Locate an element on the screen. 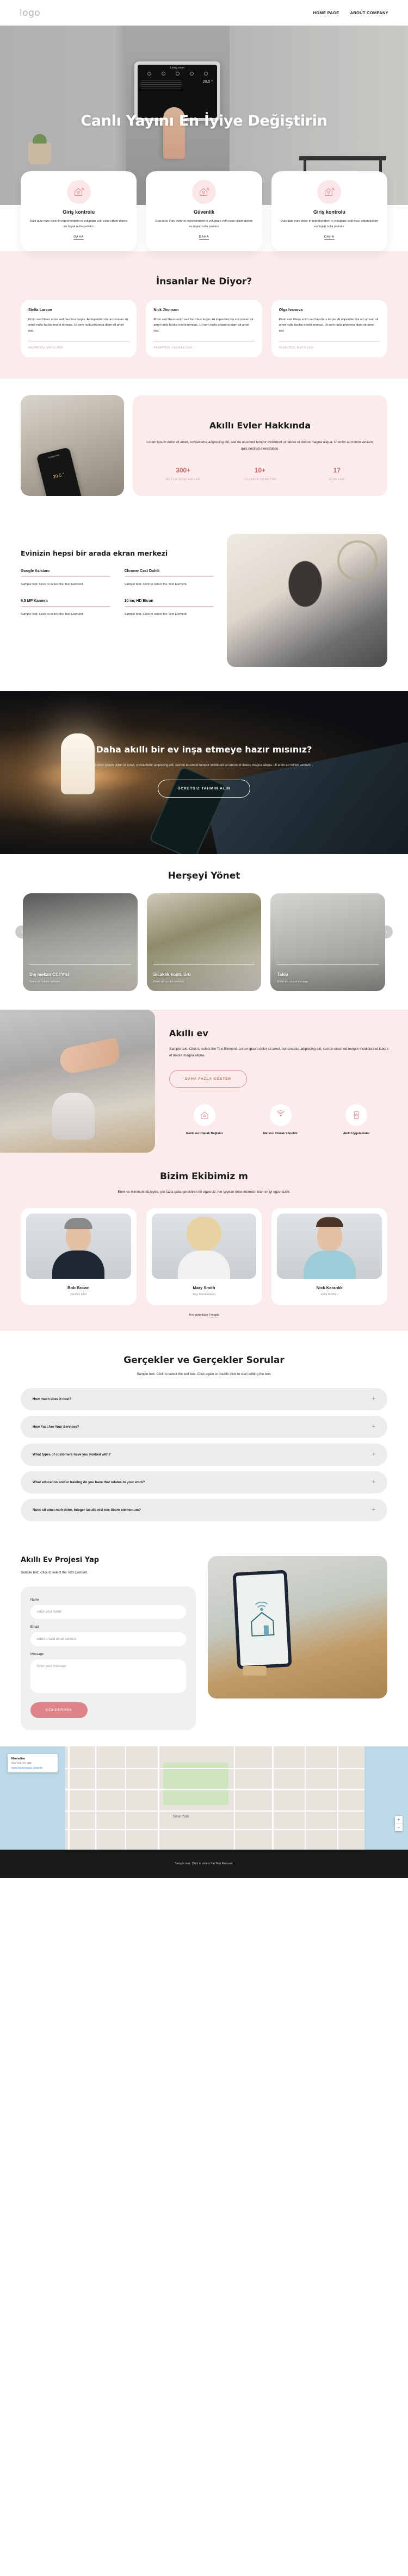  manage-card-title: Sıcaklık kontolörü is located at coordinates (172, 974).